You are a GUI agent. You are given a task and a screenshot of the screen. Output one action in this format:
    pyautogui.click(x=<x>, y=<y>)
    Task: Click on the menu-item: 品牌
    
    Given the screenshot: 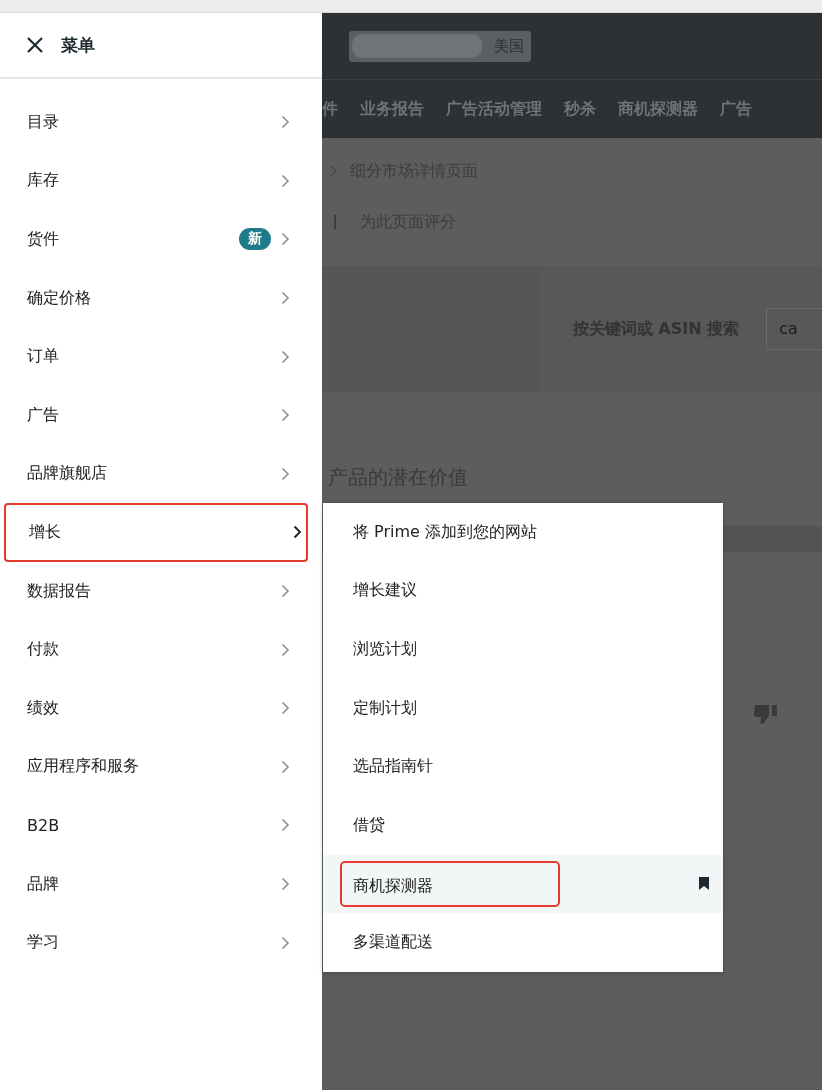 What is the action you would take?
    pyautogui.click(x=159, y=884)
    